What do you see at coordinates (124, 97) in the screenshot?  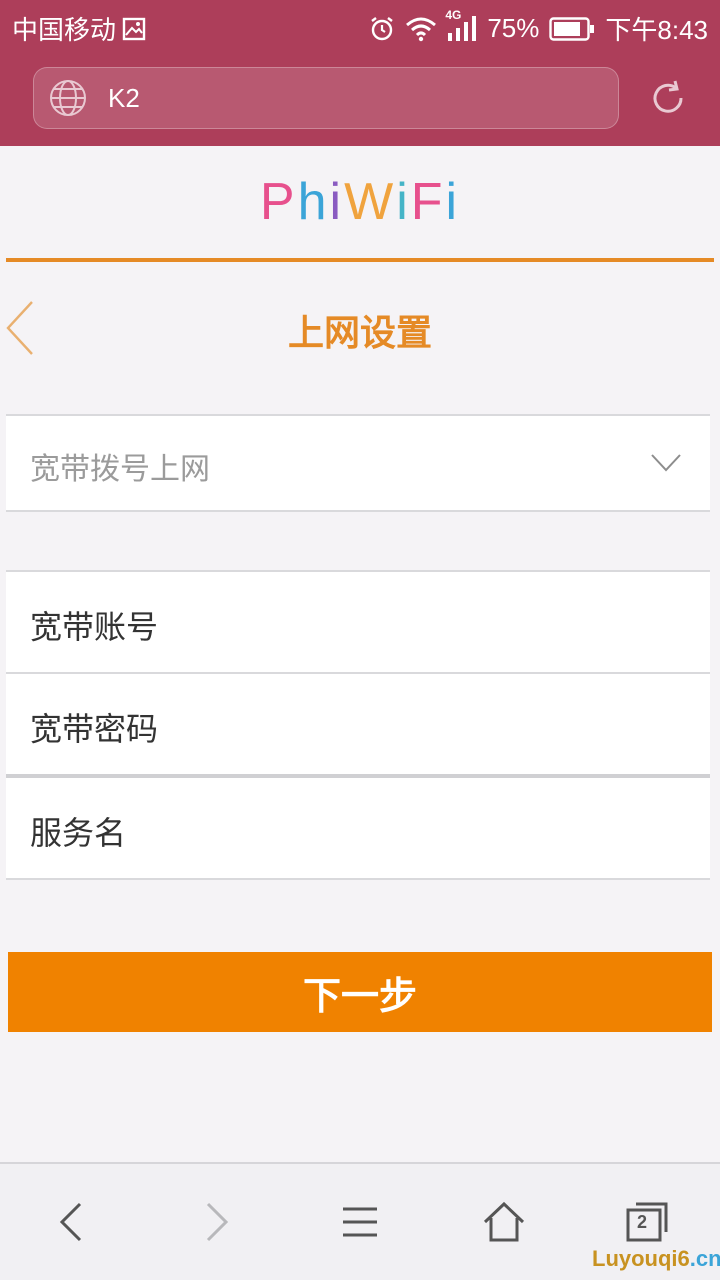 I see `url-text: K2` at bounding box center [124, 97].